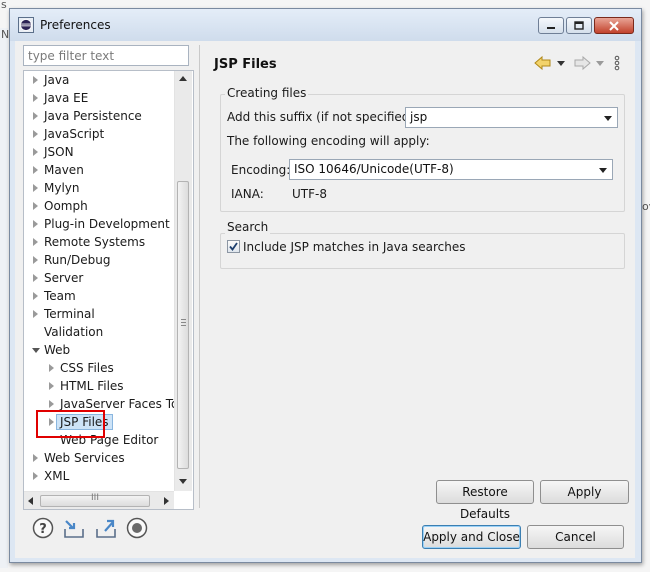 This screenshot has width=650, height=572. I want to click on tree-item-label: CSS Files, so click(87, 368).